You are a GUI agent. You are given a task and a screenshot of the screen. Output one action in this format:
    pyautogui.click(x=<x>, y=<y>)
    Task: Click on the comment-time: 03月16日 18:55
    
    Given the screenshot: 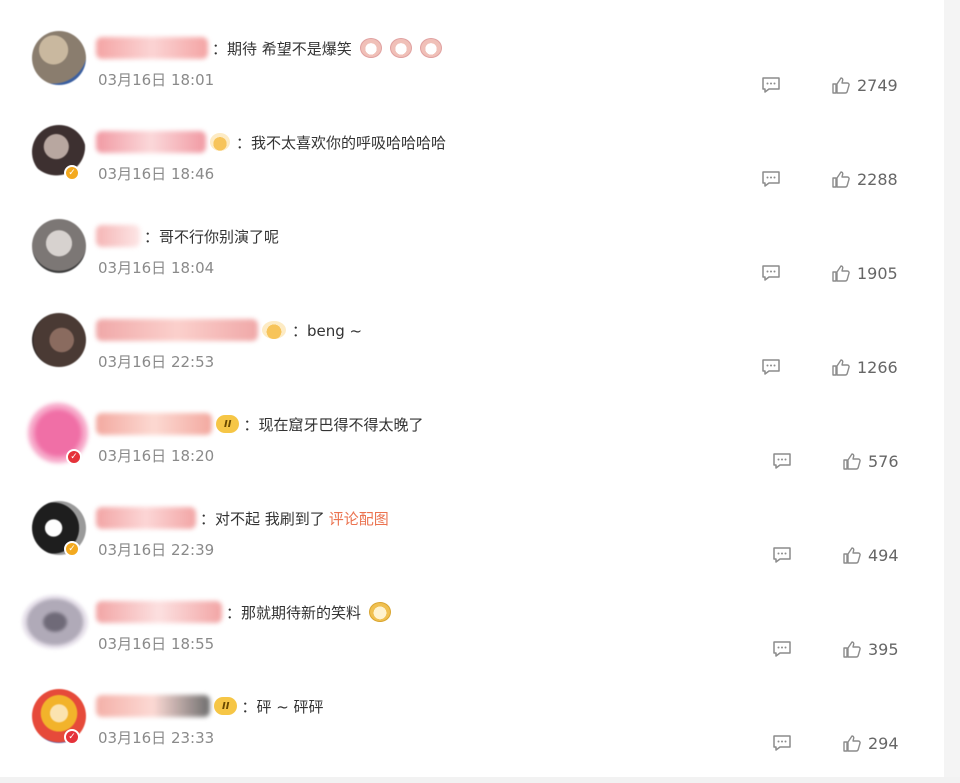 What is the action you would take?
    pyautogui.click(x=156, y=644)
    